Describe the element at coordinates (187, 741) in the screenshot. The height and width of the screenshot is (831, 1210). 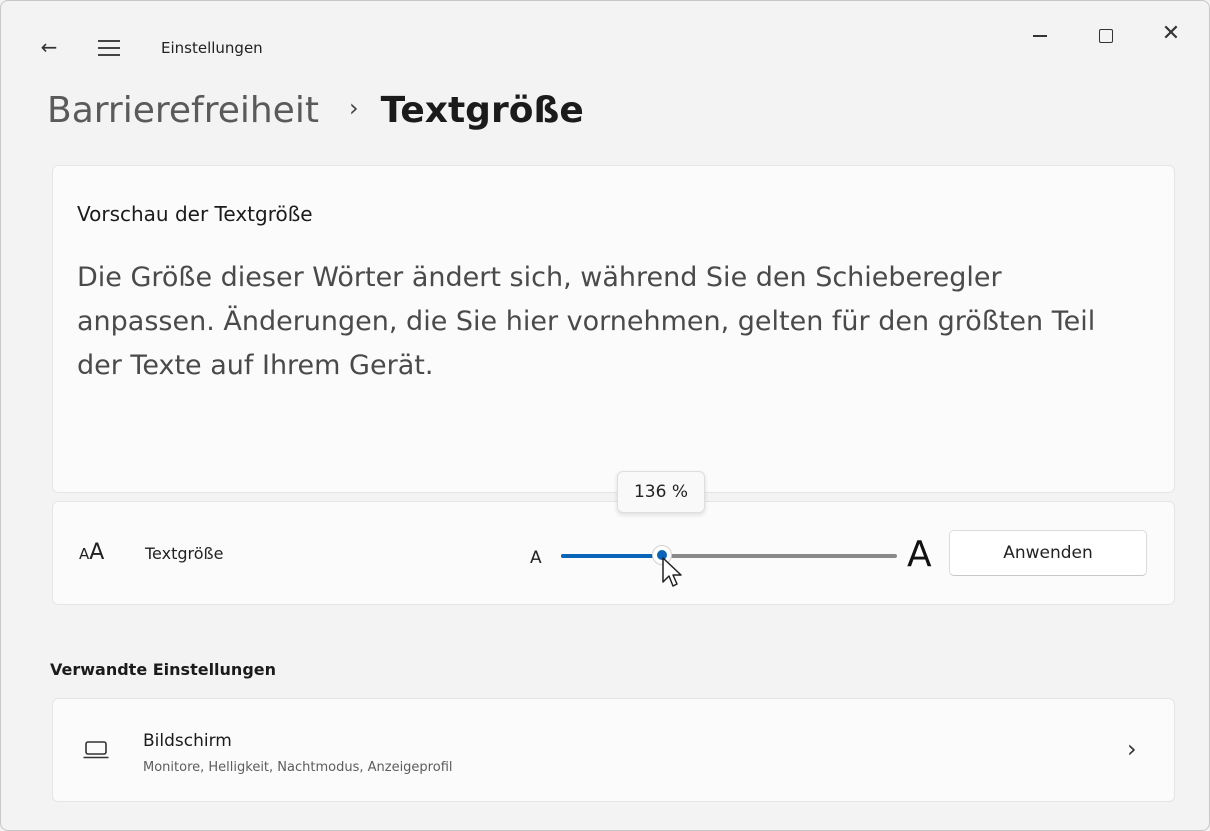
I see `related-item-title: Bildschirm` at that location.